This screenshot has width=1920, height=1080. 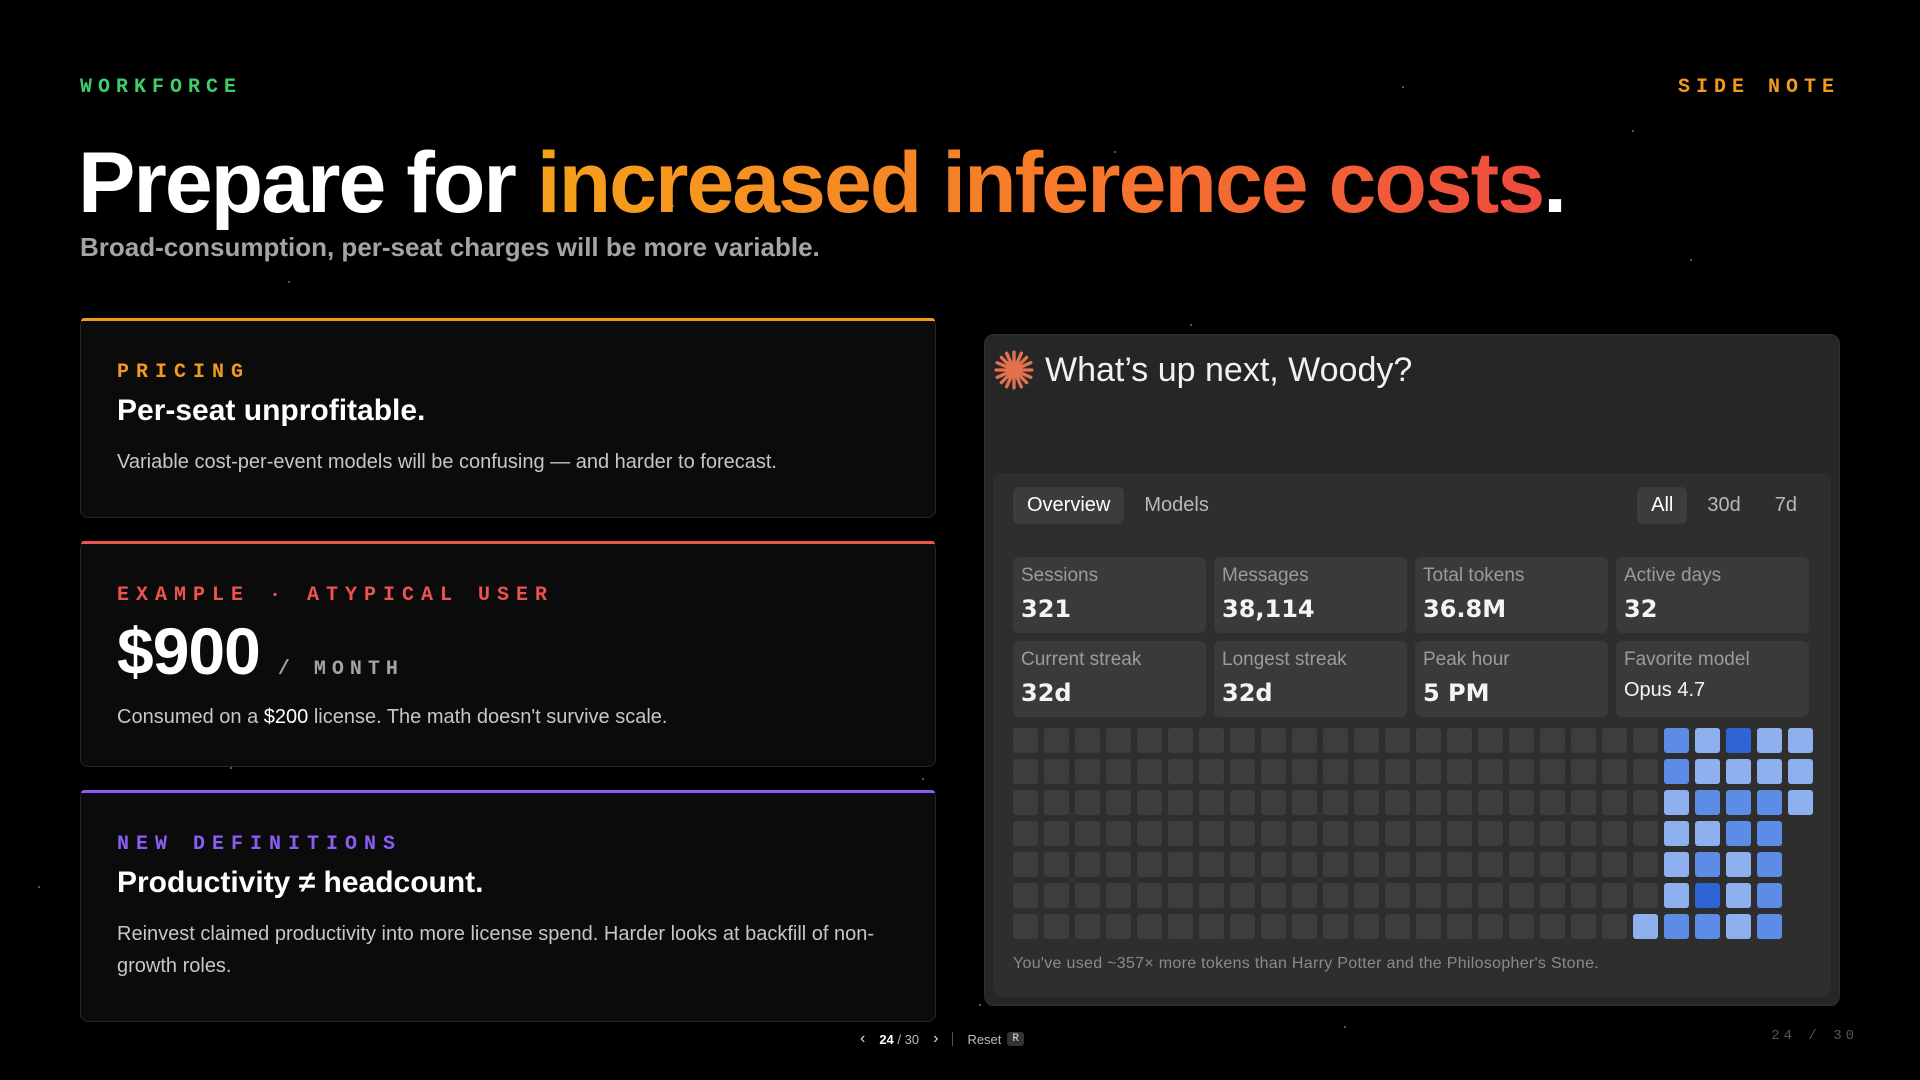 What do you see at coordinates (1786, 505) in the screenshot?
I see `range-7d: 7d` at bounding box center [1786, 505].